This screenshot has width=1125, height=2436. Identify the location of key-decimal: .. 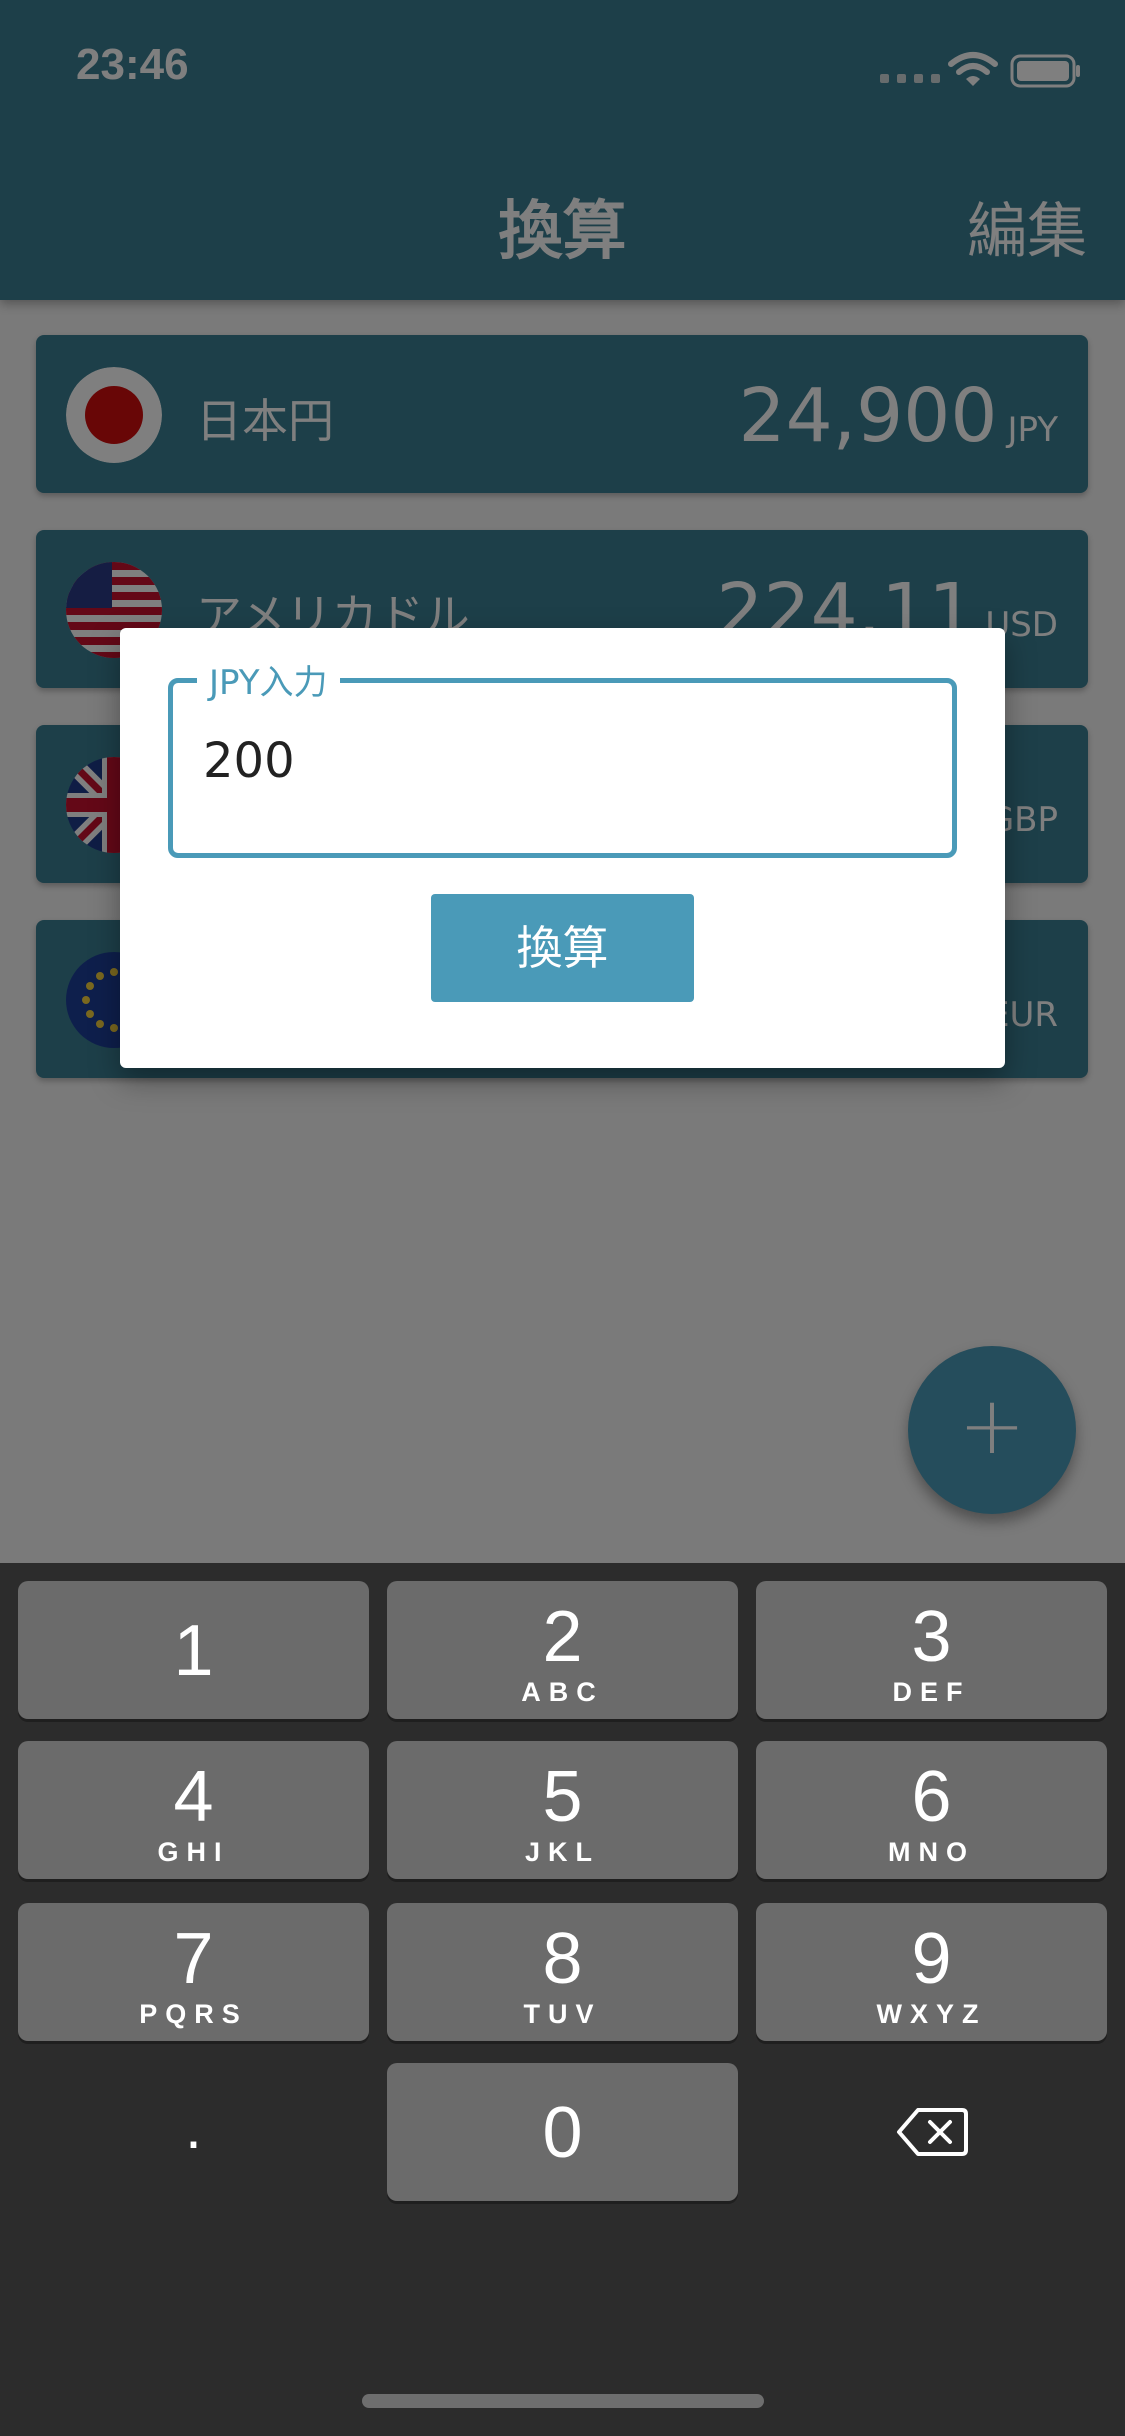
(193, 2132).